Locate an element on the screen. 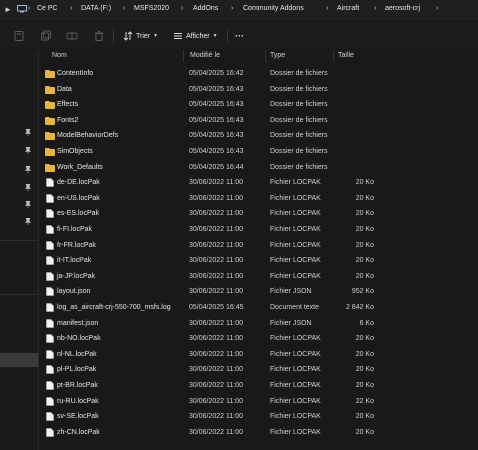 The width and height of the screenshot is (478, 450). breadcrumb-item: DATA (F:) is located at coordinates (96, 8).